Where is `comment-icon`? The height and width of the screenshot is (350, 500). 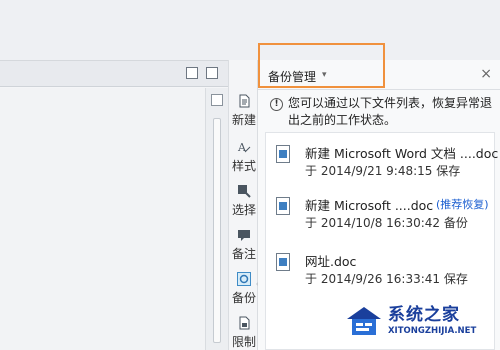
comment-icon is located at coordinates (244, 235).